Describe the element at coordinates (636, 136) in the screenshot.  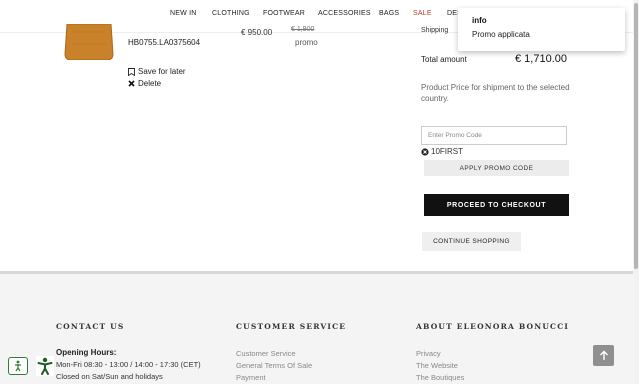
I see `scrollbar-thumb` at that location.